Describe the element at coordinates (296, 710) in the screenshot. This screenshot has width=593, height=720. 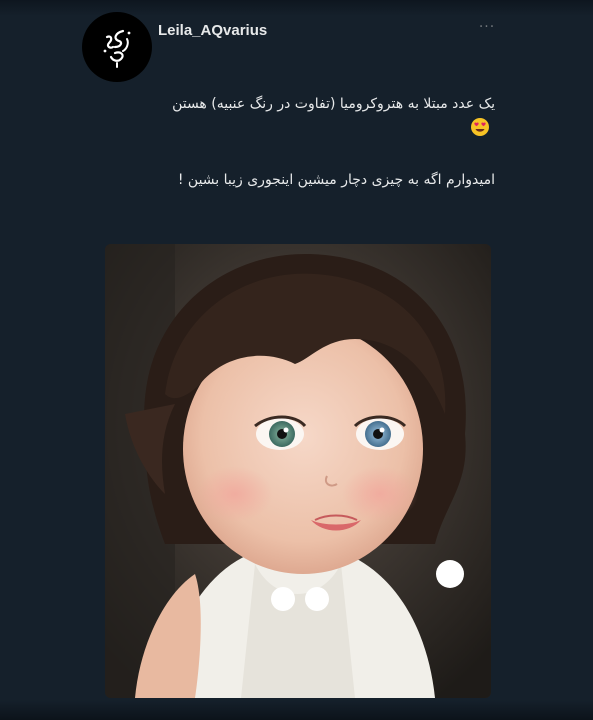
I see `bottom-fade` at that location.